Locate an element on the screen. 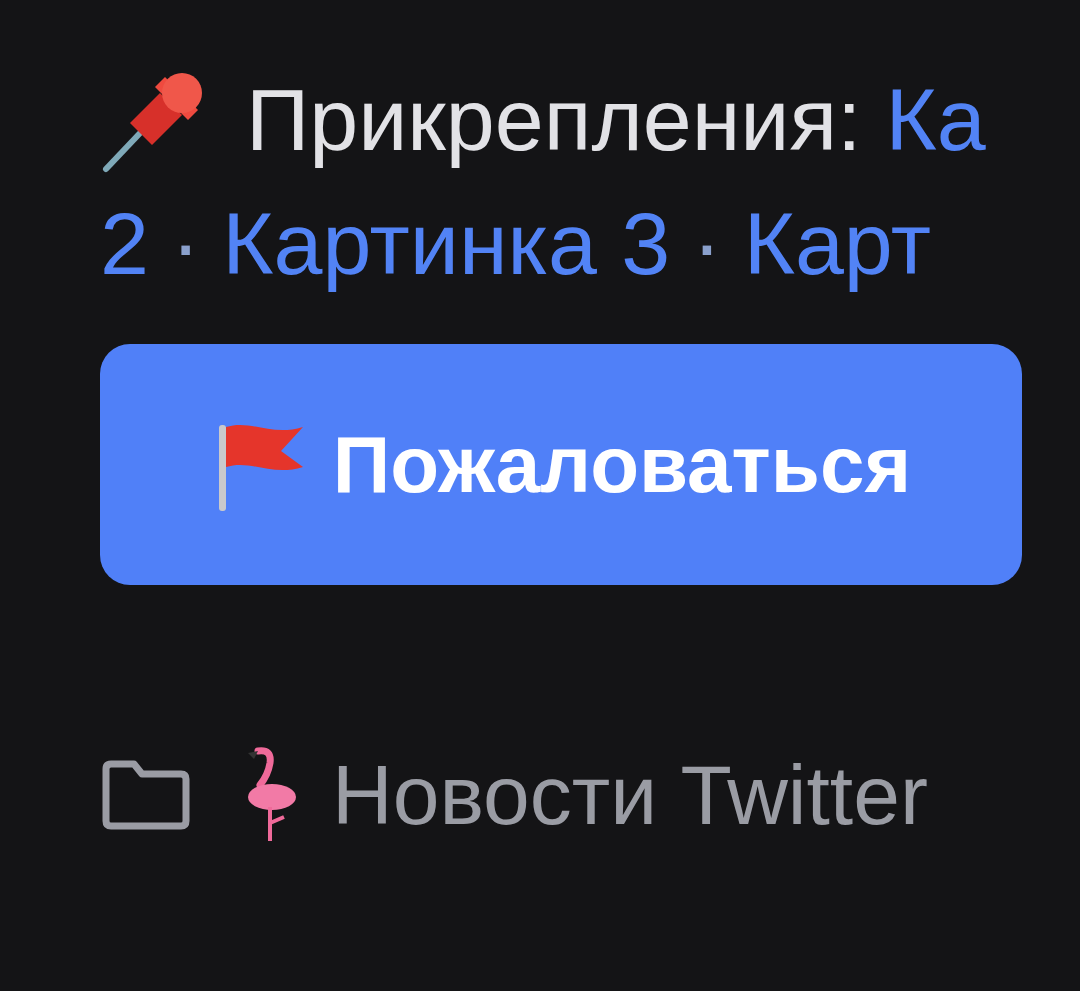  attachment-link: Ка is located at coordinates (935, 120).